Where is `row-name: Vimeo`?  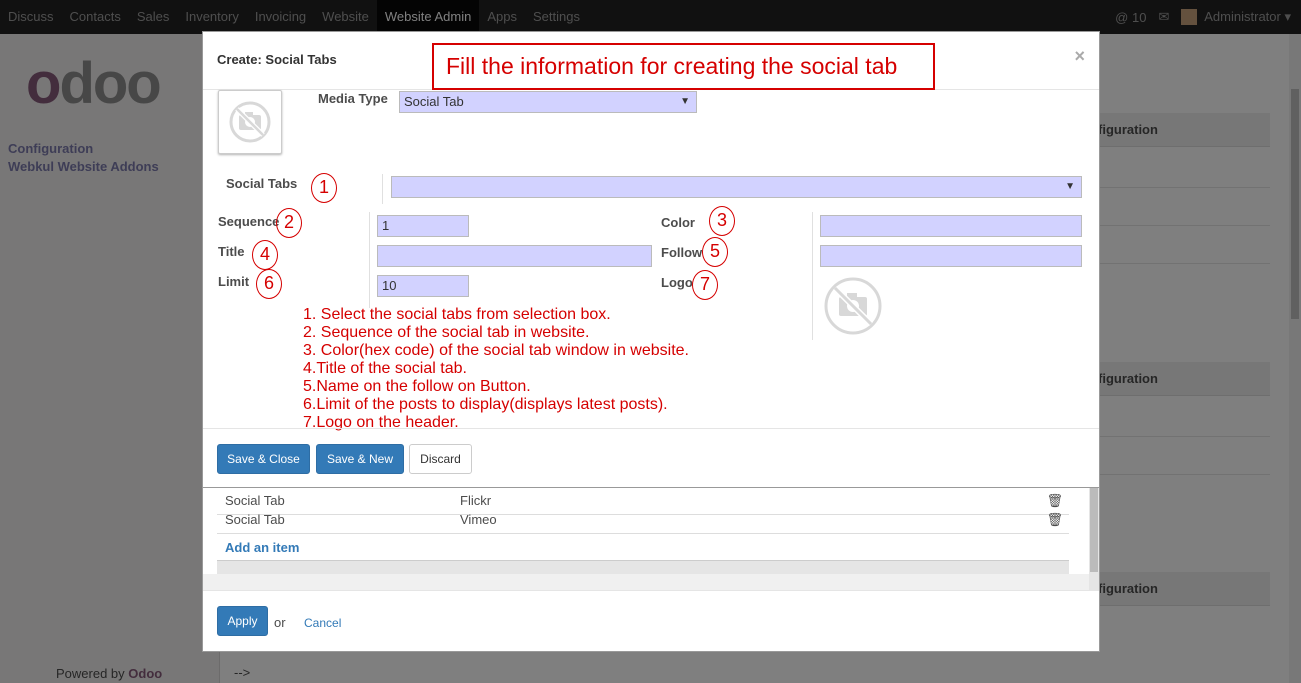
row-name: Vimeo is located at coordinates (478, 519).